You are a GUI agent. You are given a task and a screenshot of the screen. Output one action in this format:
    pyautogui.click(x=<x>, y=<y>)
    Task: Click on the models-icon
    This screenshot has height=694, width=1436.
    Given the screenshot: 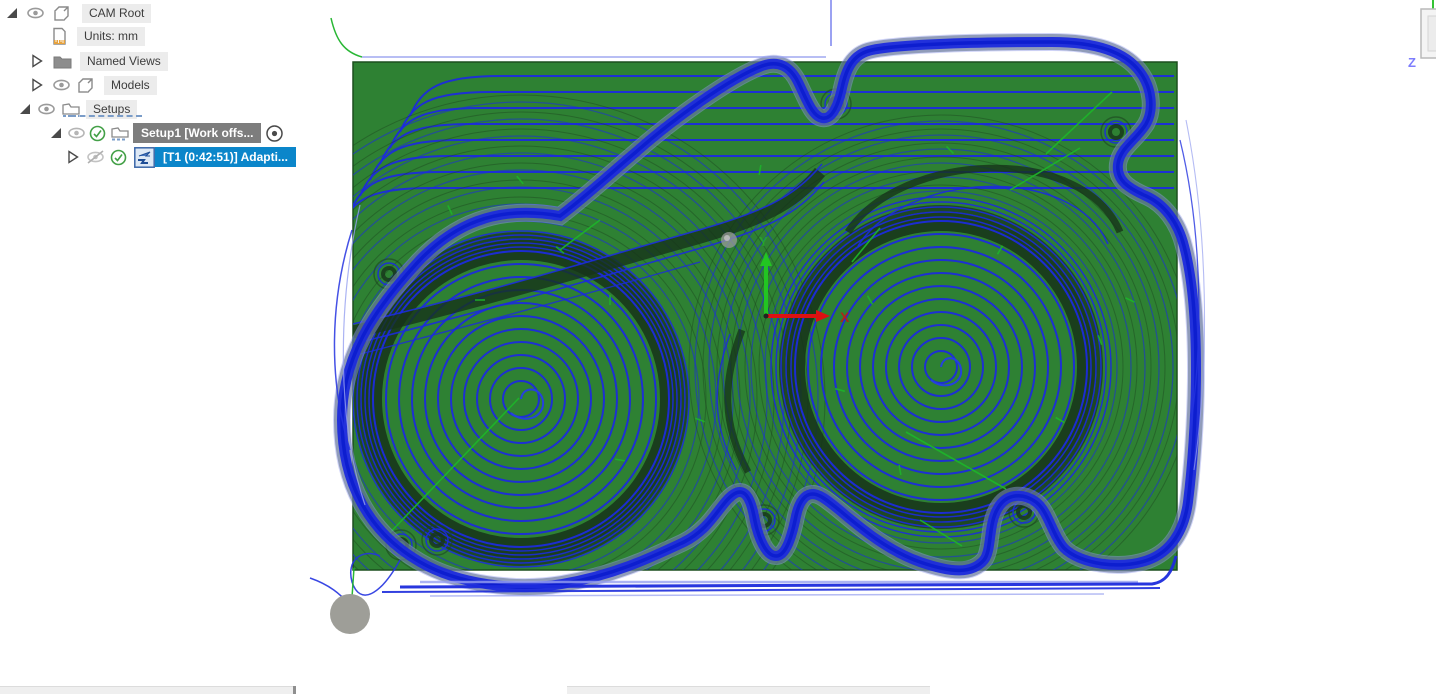 What is the action you would take?
    pyautogui.click(x=85, y=85)
    